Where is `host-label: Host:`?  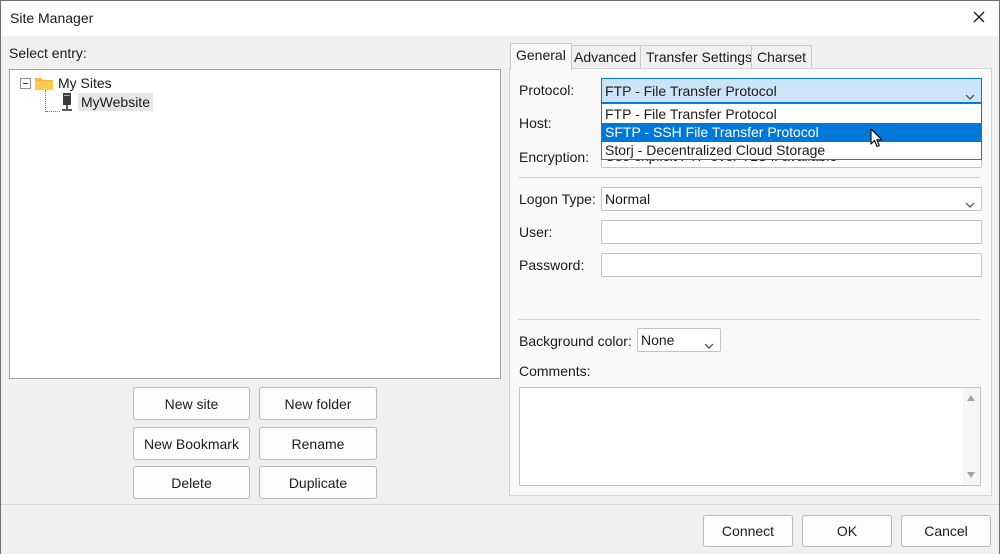
host-label: Host: is located at coordinates (535, 123).